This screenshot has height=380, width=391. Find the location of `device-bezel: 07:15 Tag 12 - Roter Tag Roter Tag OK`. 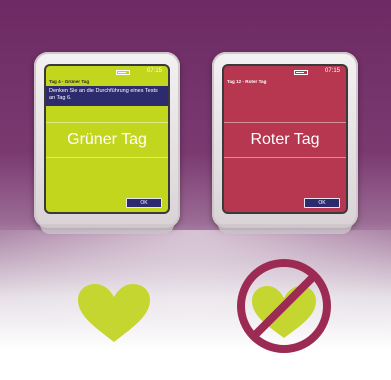

device-bezel: 07:15 Tag 12 - Roter Tag Roter Tag OK is located at coordinates (285, 139).